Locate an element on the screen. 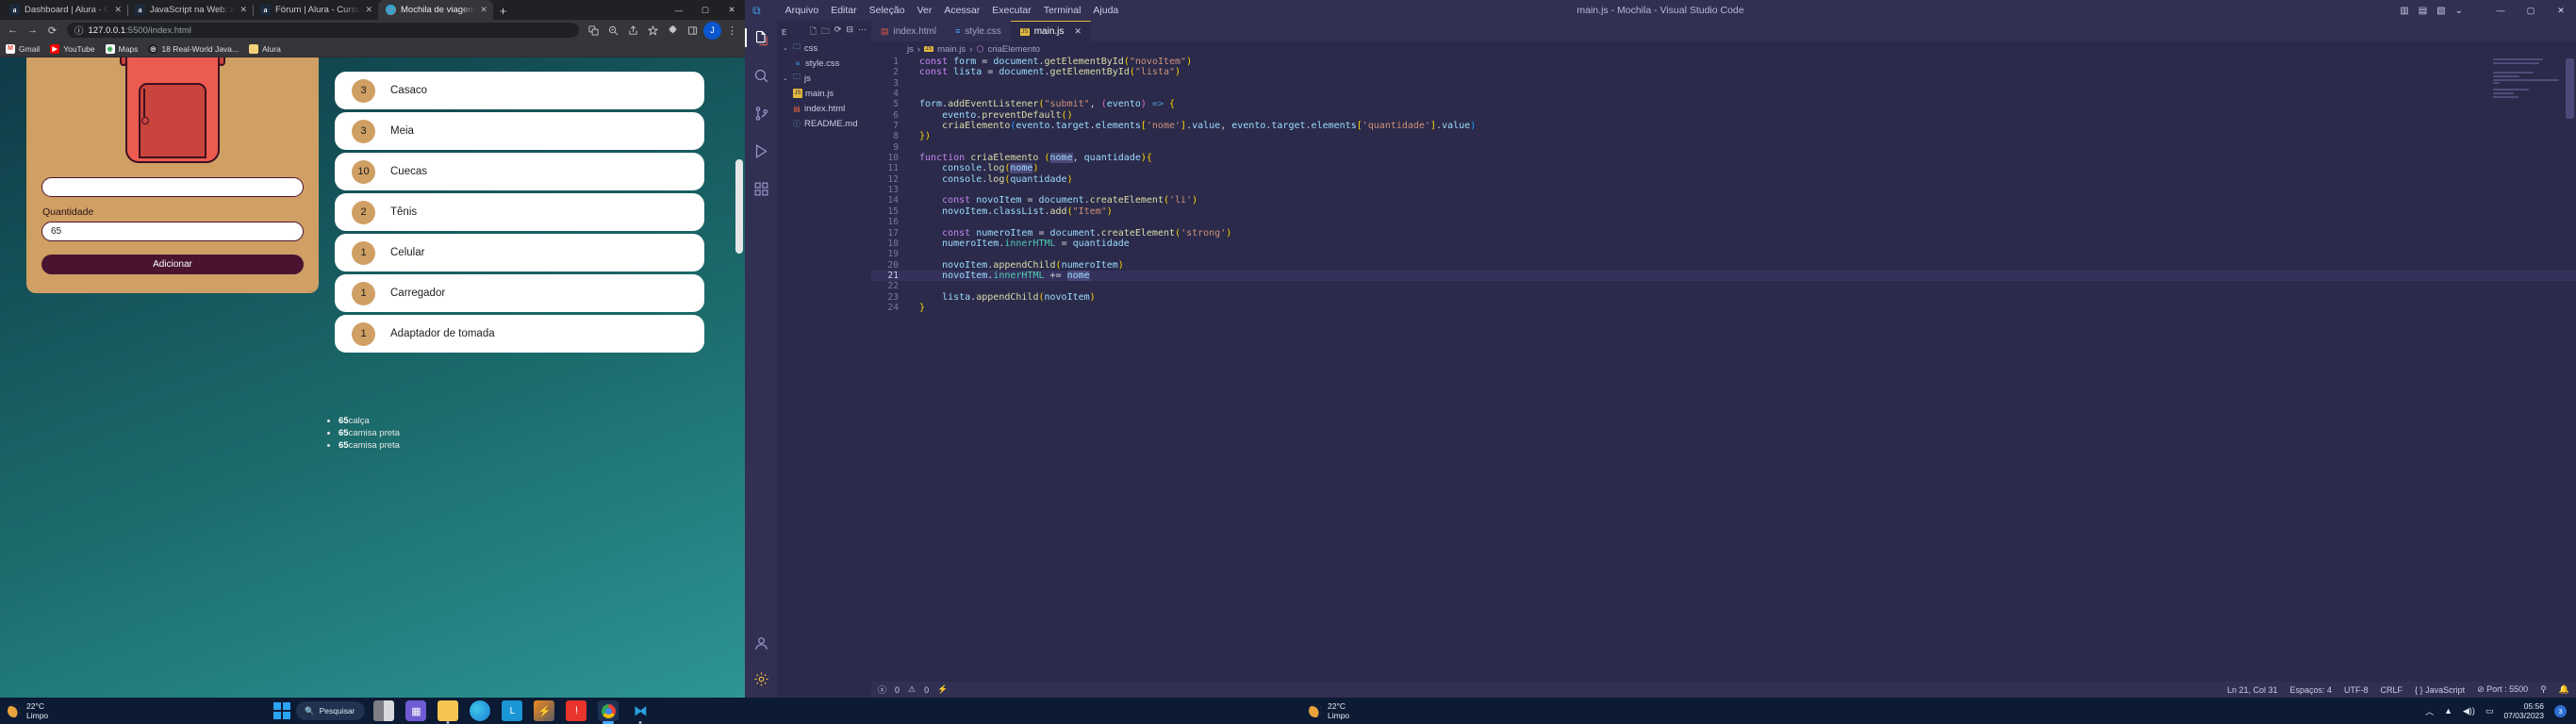 The width and height of the screenshot is (2576, 724). address-bar: ⓘ 127.0.0.1:5500/index.html is located at coordinates (323, 30).